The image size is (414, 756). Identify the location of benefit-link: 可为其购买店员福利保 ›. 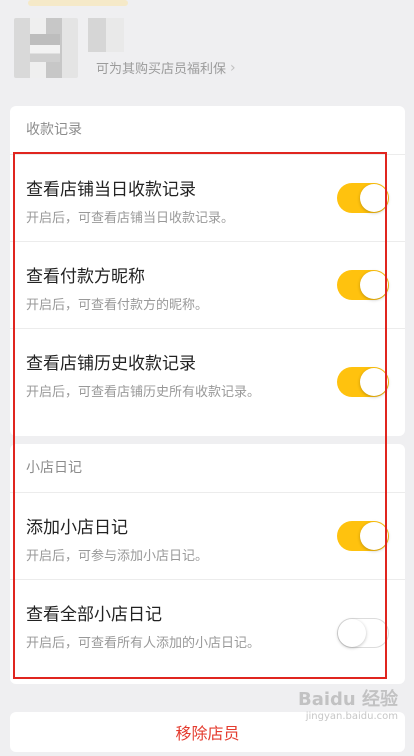
(166, 68).